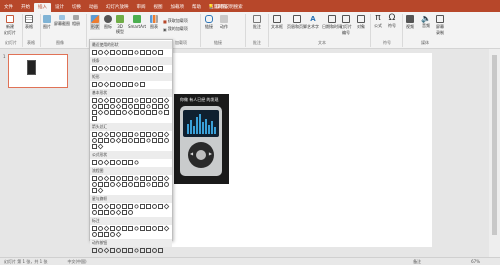 The image size is (500, 265). I want to click on object-button: 对象, so click(361, 22).